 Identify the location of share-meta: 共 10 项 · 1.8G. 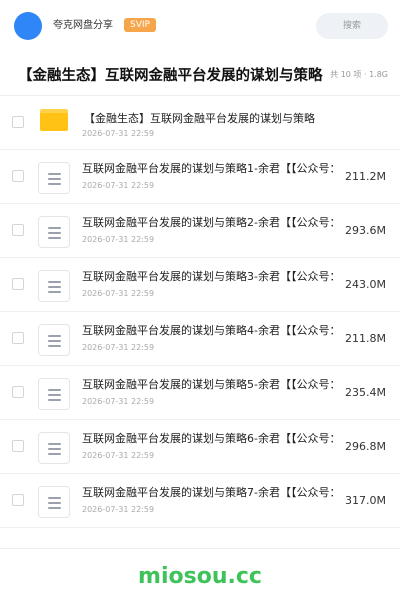
(359, 74).